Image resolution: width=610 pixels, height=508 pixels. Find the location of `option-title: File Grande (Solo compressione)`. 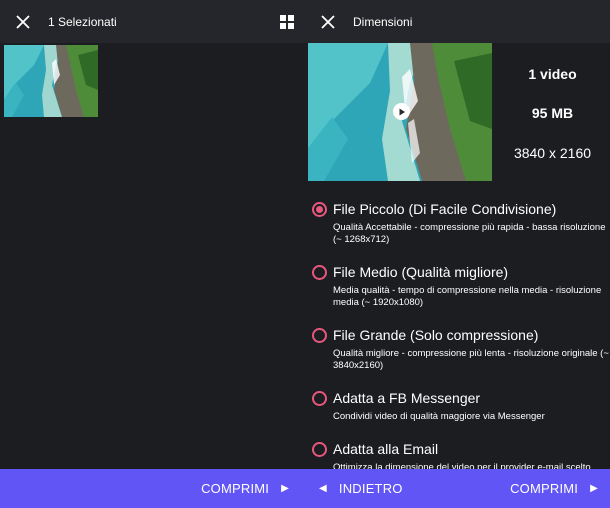

option-title: File Grande (Solo compressione) is located at coordinates (436, 335).